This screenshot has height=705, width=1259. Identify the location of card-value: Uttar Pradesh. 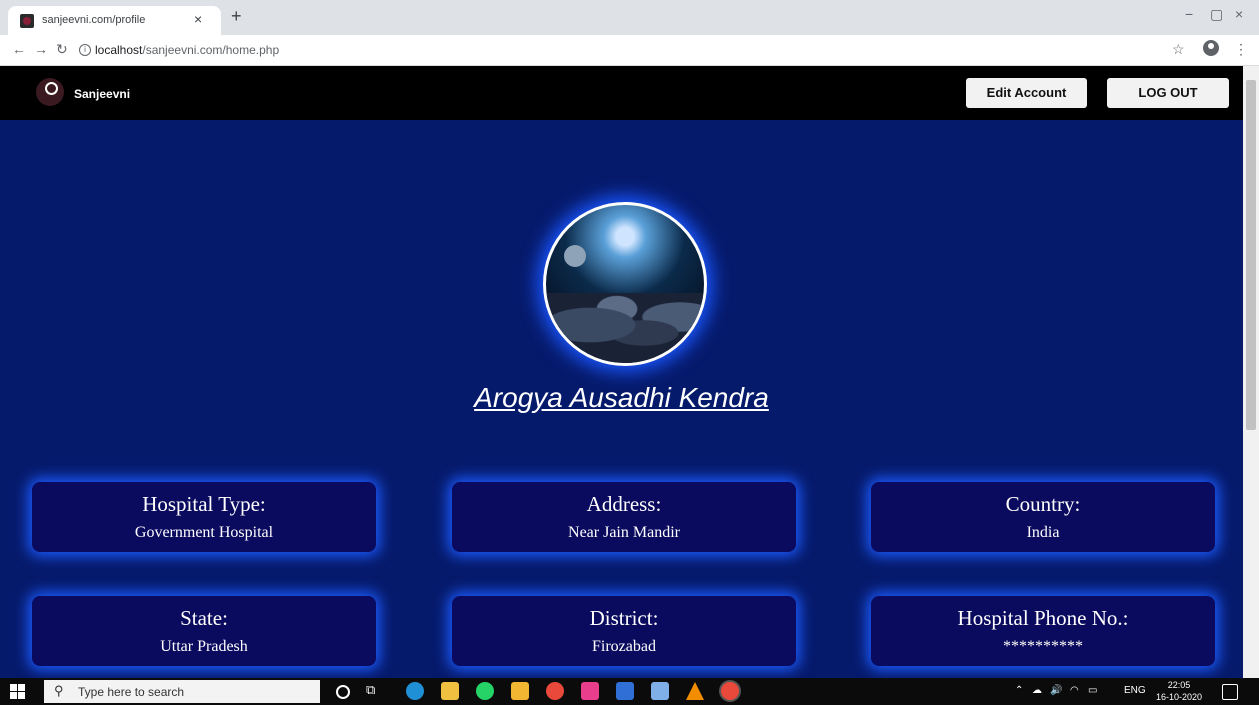
(204, 646).